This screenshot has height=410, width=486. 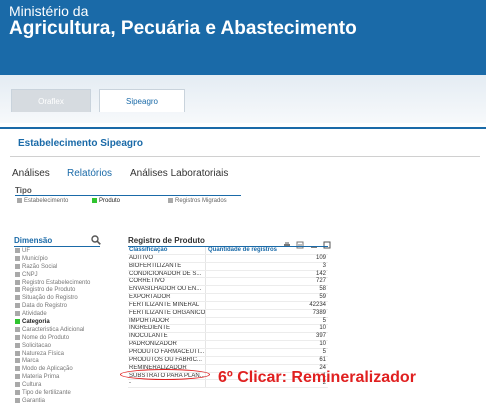 What do you see at coordinates (267, 250) in the screenshot?
I see `col-quantidade: Quantidade de registros` at bounding box center [267, 250].